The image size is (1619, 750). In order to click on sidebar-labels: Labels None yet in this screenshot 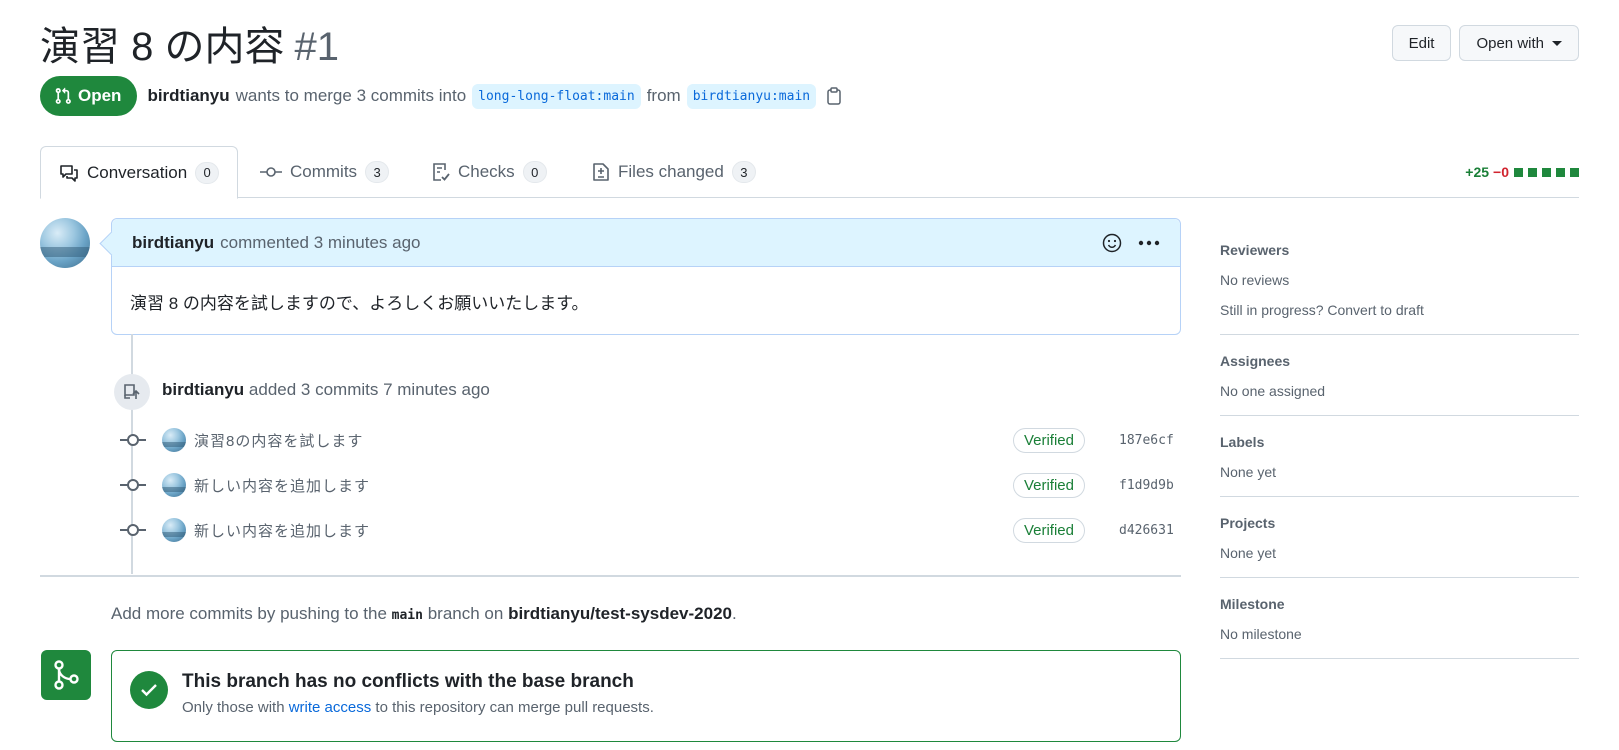, I will do `click(1399, 456)`.